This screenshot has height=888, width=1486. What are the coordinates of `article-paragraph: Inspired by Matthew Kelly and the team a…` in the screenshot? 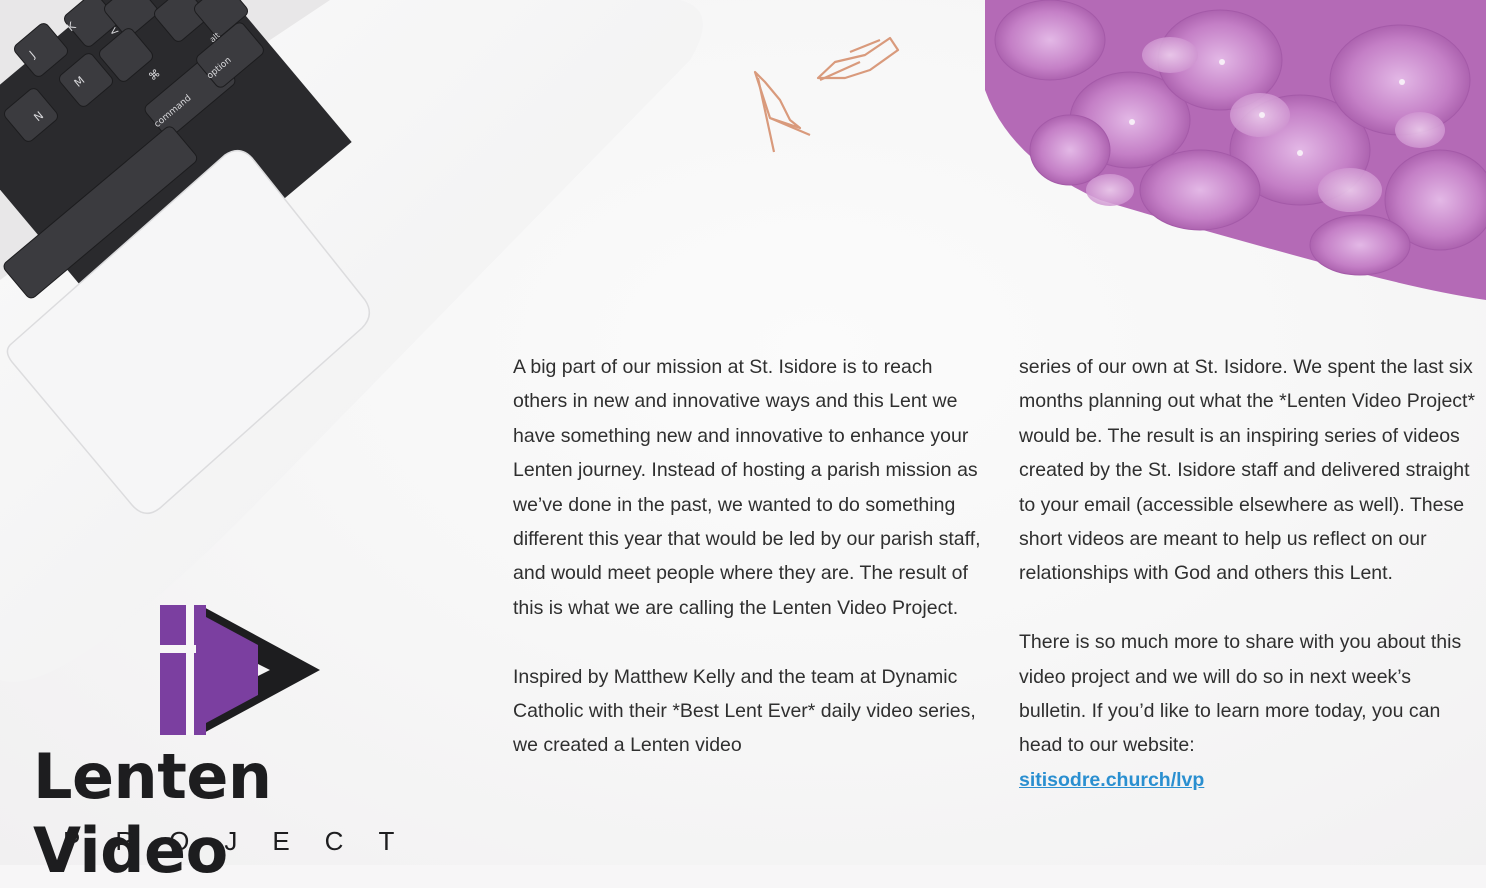 It's located at (744, 711).